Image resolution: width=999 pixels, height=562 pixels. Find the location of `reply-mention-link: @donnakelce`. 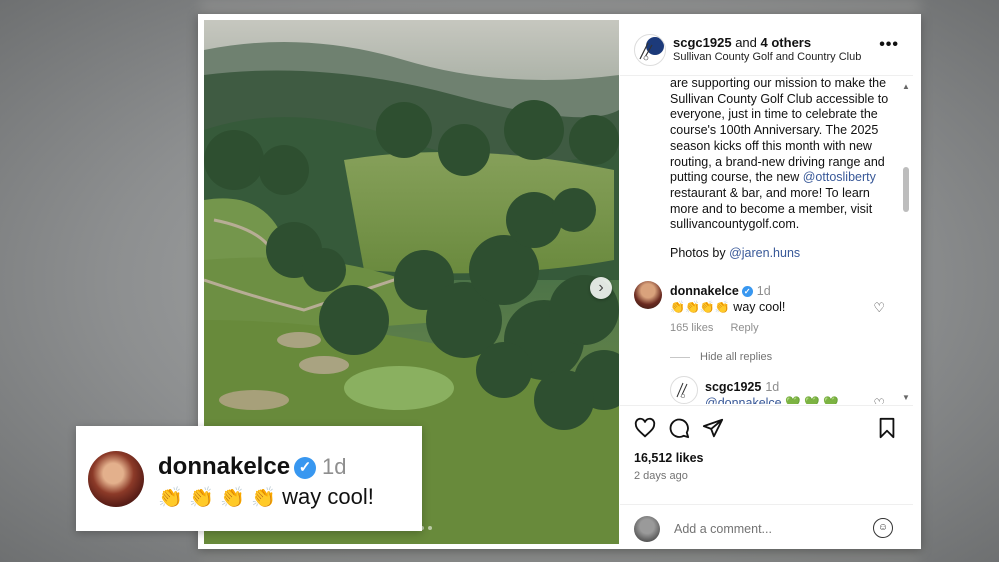

reply-mention-link: @donnakelce is located at coordinates (743, 400).